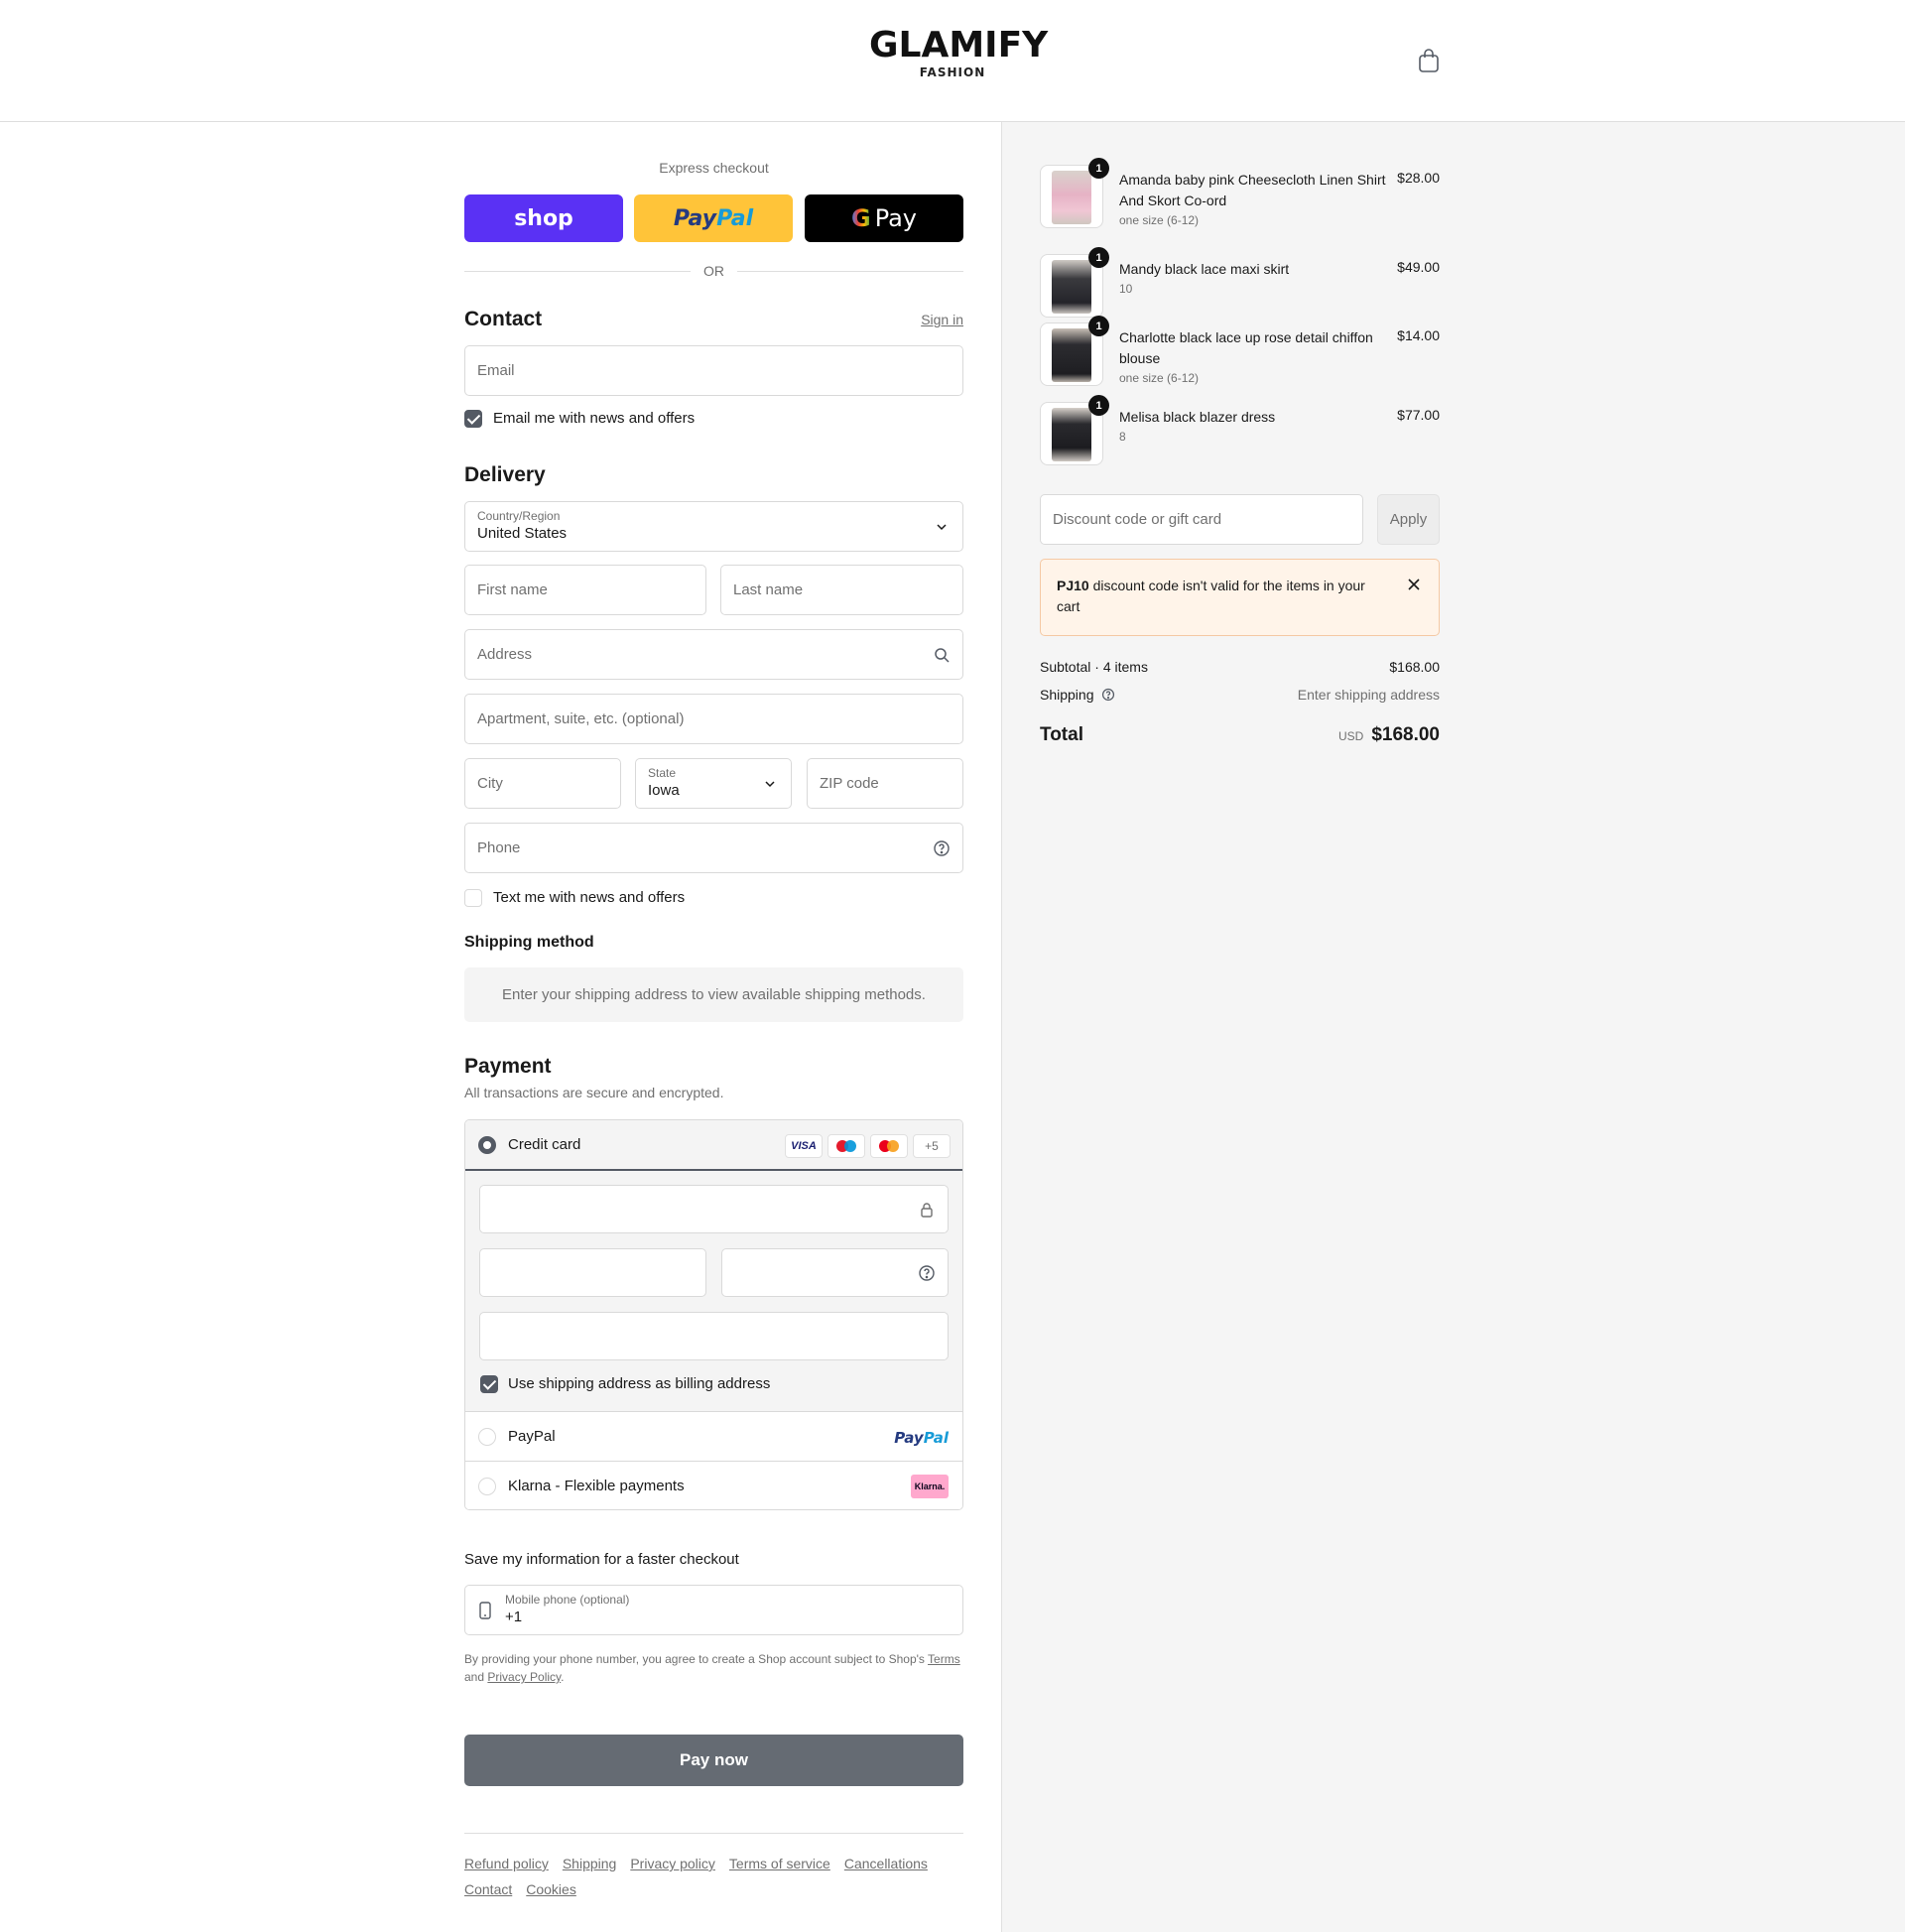  Describe the element at coordinates (735, 218) in the screenshot. I see `paypal-logo-part2: Pal` at that location.